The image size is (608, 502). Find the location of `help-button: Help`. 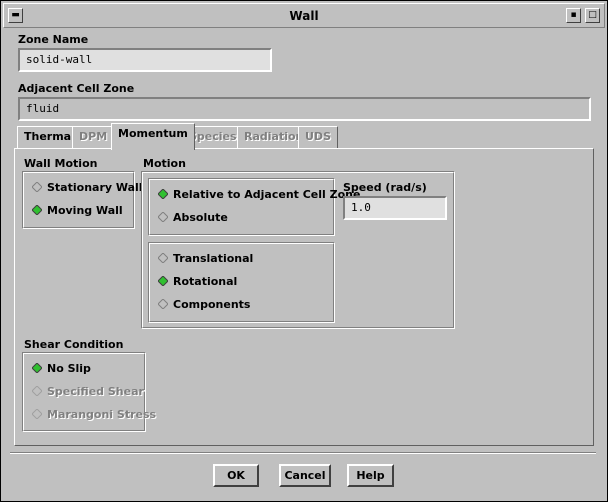

help-button: Help is located at coordinates (370, 475).